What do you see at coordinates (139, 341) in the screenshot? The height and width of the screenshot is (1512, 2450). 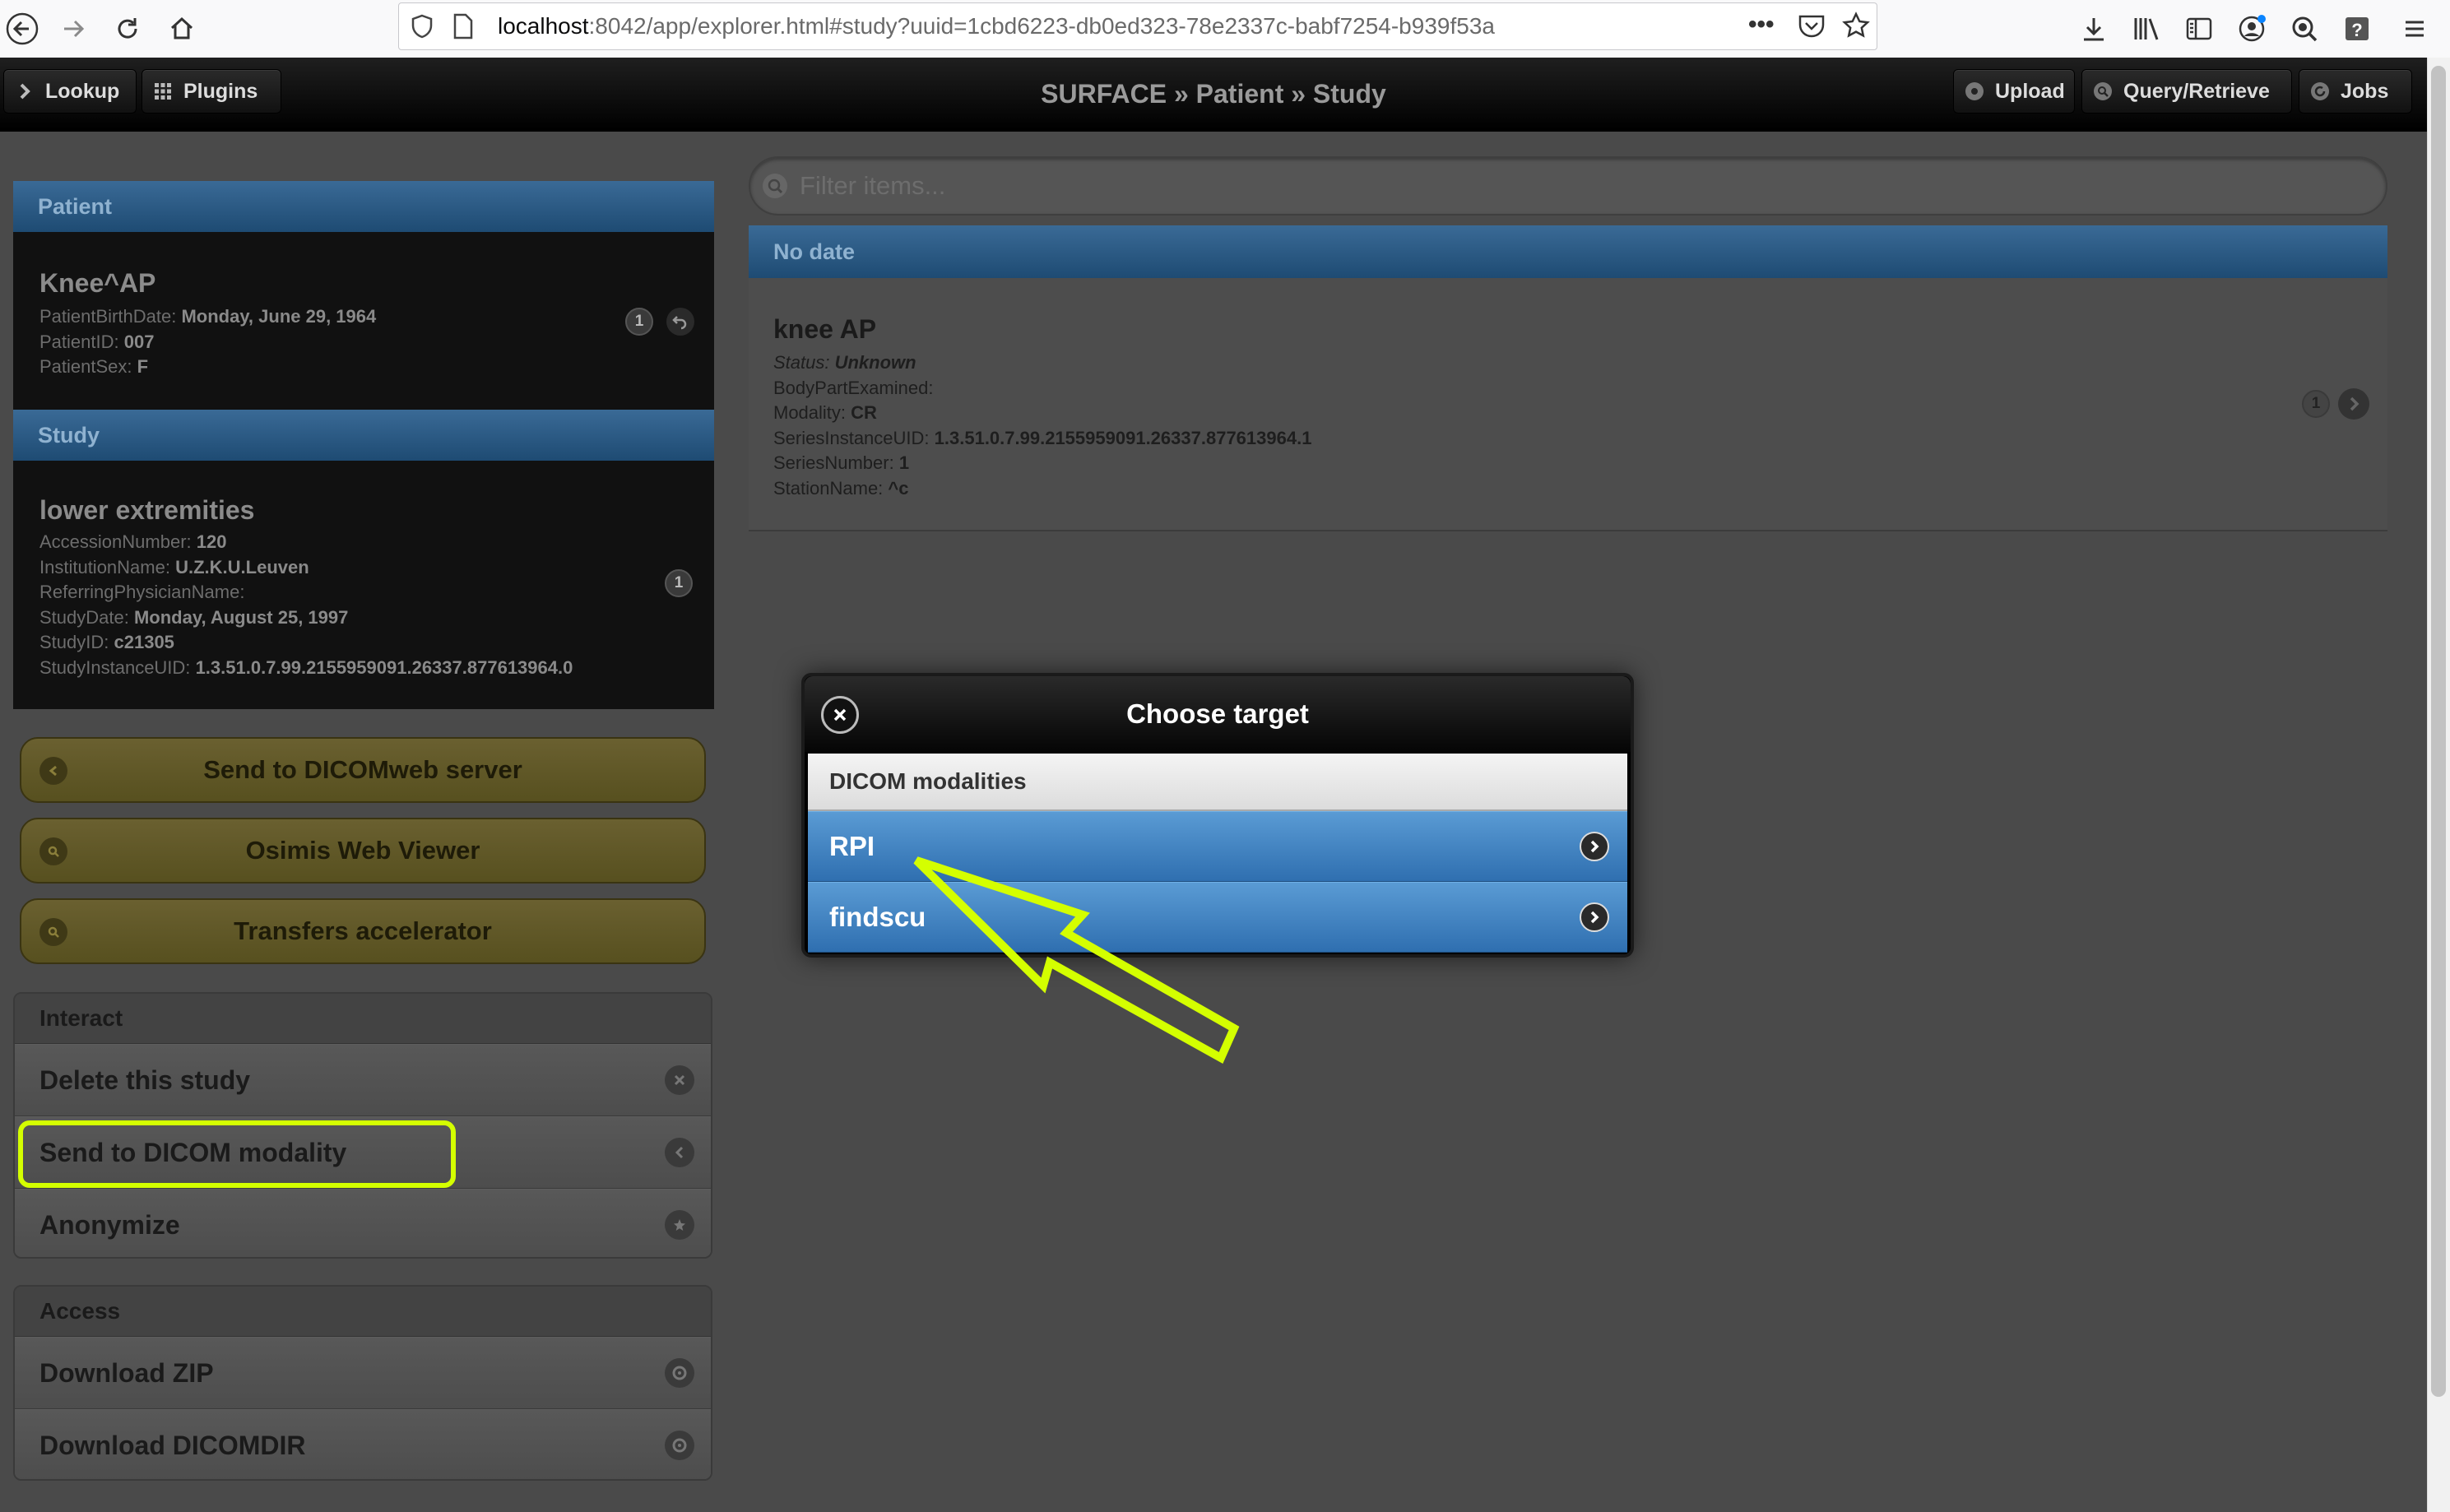 I see `patient-id-value: 007` at bounding box center [139, 341].